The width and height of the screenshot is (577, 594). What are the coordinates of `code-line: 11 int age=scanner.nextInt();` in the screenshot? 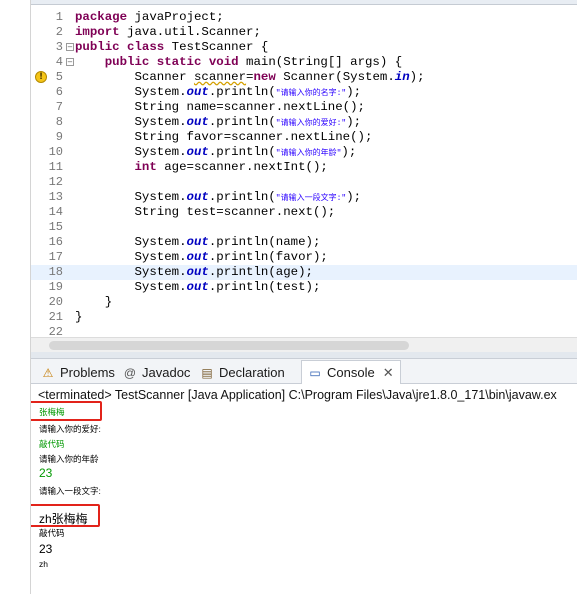 It's located at (304, 167).